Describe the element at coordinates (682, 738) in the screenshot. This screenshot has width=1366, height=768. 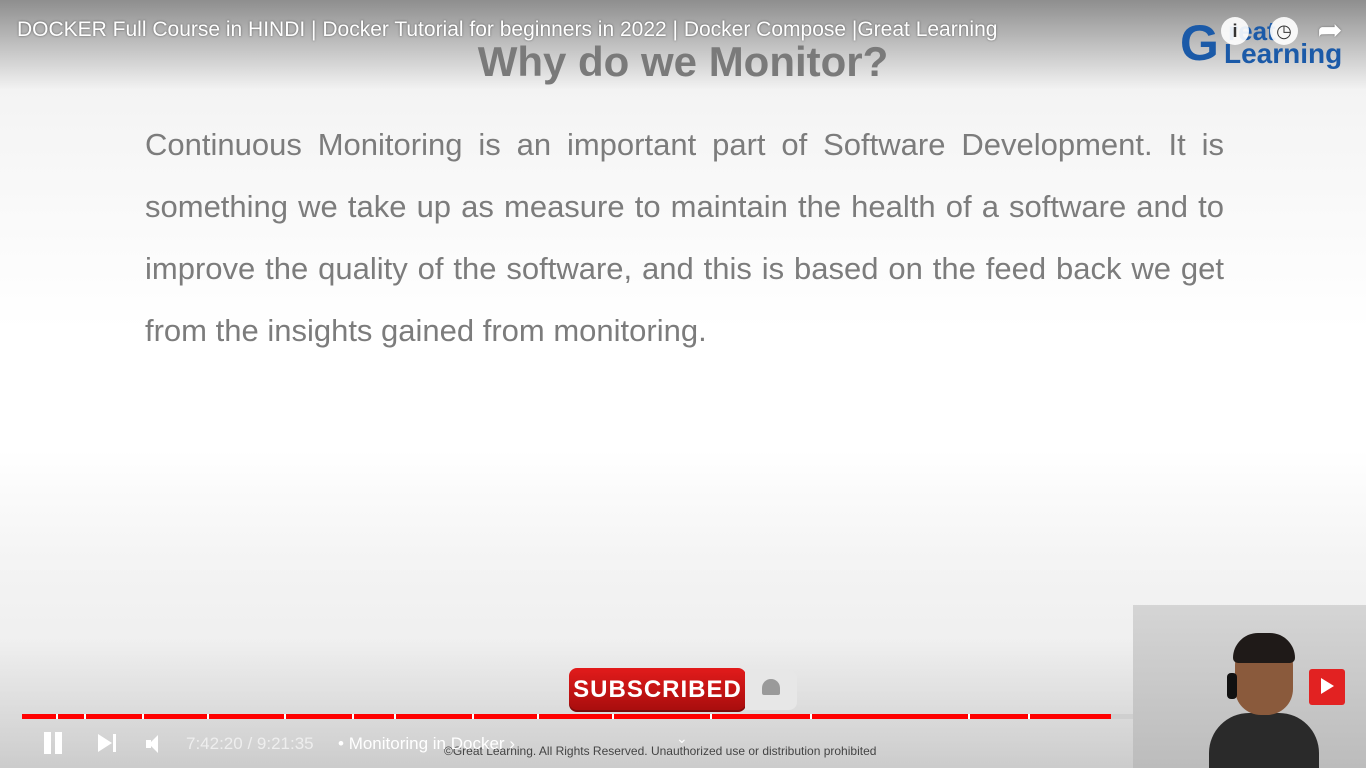
I see `chevron-down-icon: ⌄` at that location.